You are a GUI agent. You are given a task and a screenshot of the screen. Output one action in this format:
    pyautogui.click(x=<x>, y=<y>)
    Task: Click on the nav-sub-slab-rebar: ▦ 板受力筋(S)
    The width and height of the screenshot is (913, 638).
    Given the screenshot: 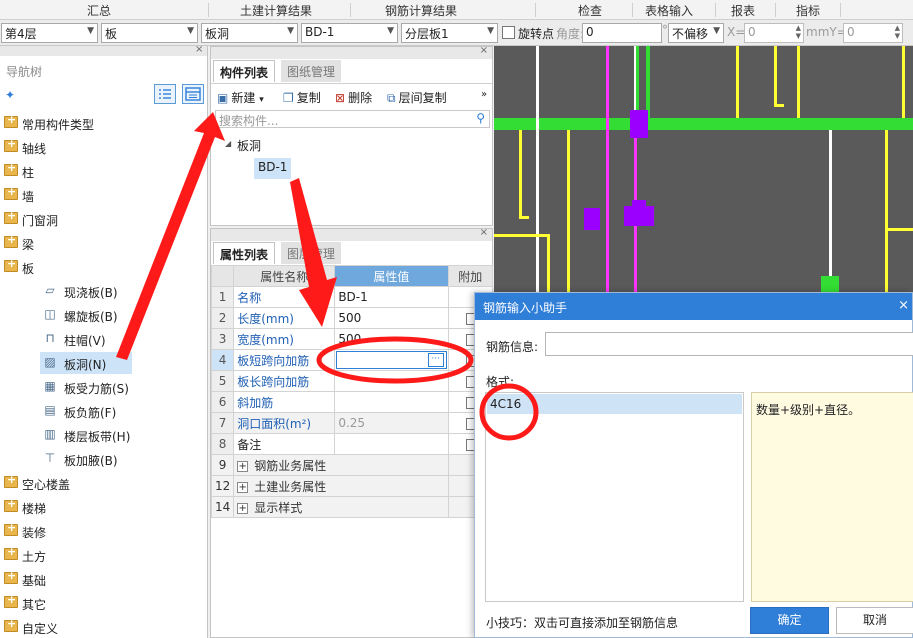 What is the action you would take?
    pyautogui.click(x=92, y=387)
    